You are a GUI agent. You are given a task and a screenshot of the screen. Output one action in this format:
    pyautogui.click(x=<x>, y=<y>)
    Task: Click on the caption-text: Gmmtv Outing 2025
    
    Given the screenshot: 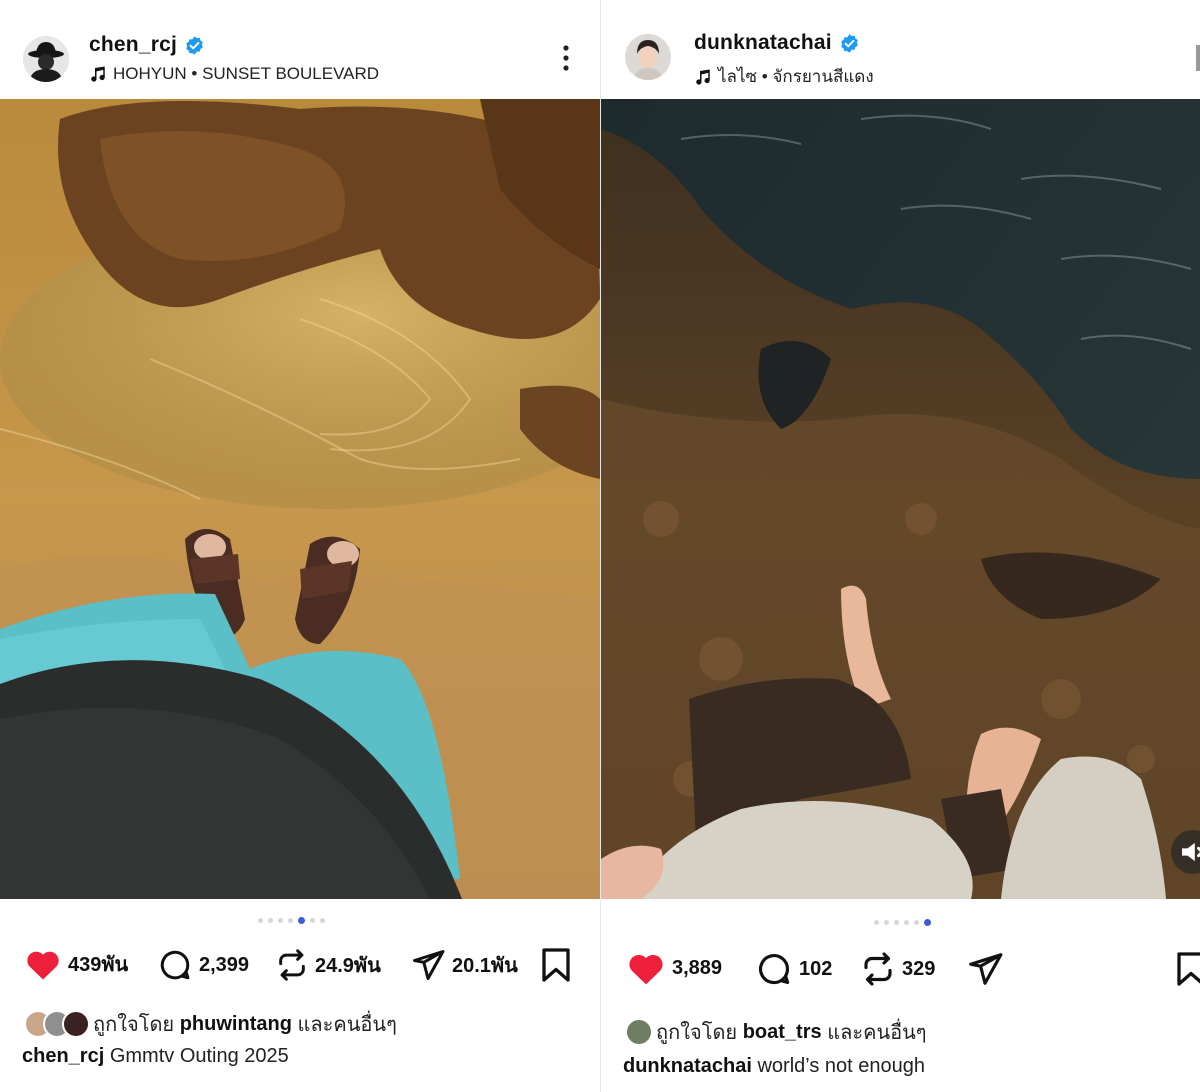 What is the action you would take?
    pyautogui.click(x=199, y=1056)
    